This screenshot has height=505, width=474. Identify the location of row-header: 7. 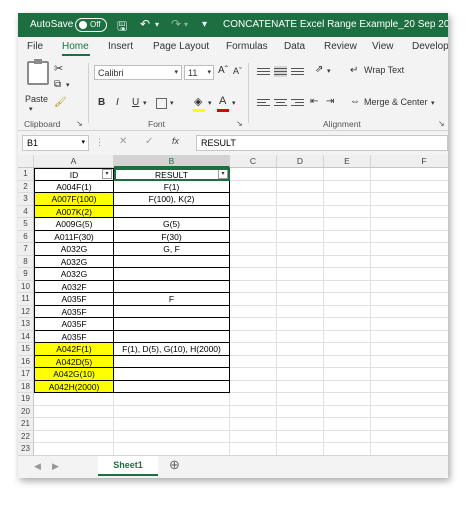
(26, 249).